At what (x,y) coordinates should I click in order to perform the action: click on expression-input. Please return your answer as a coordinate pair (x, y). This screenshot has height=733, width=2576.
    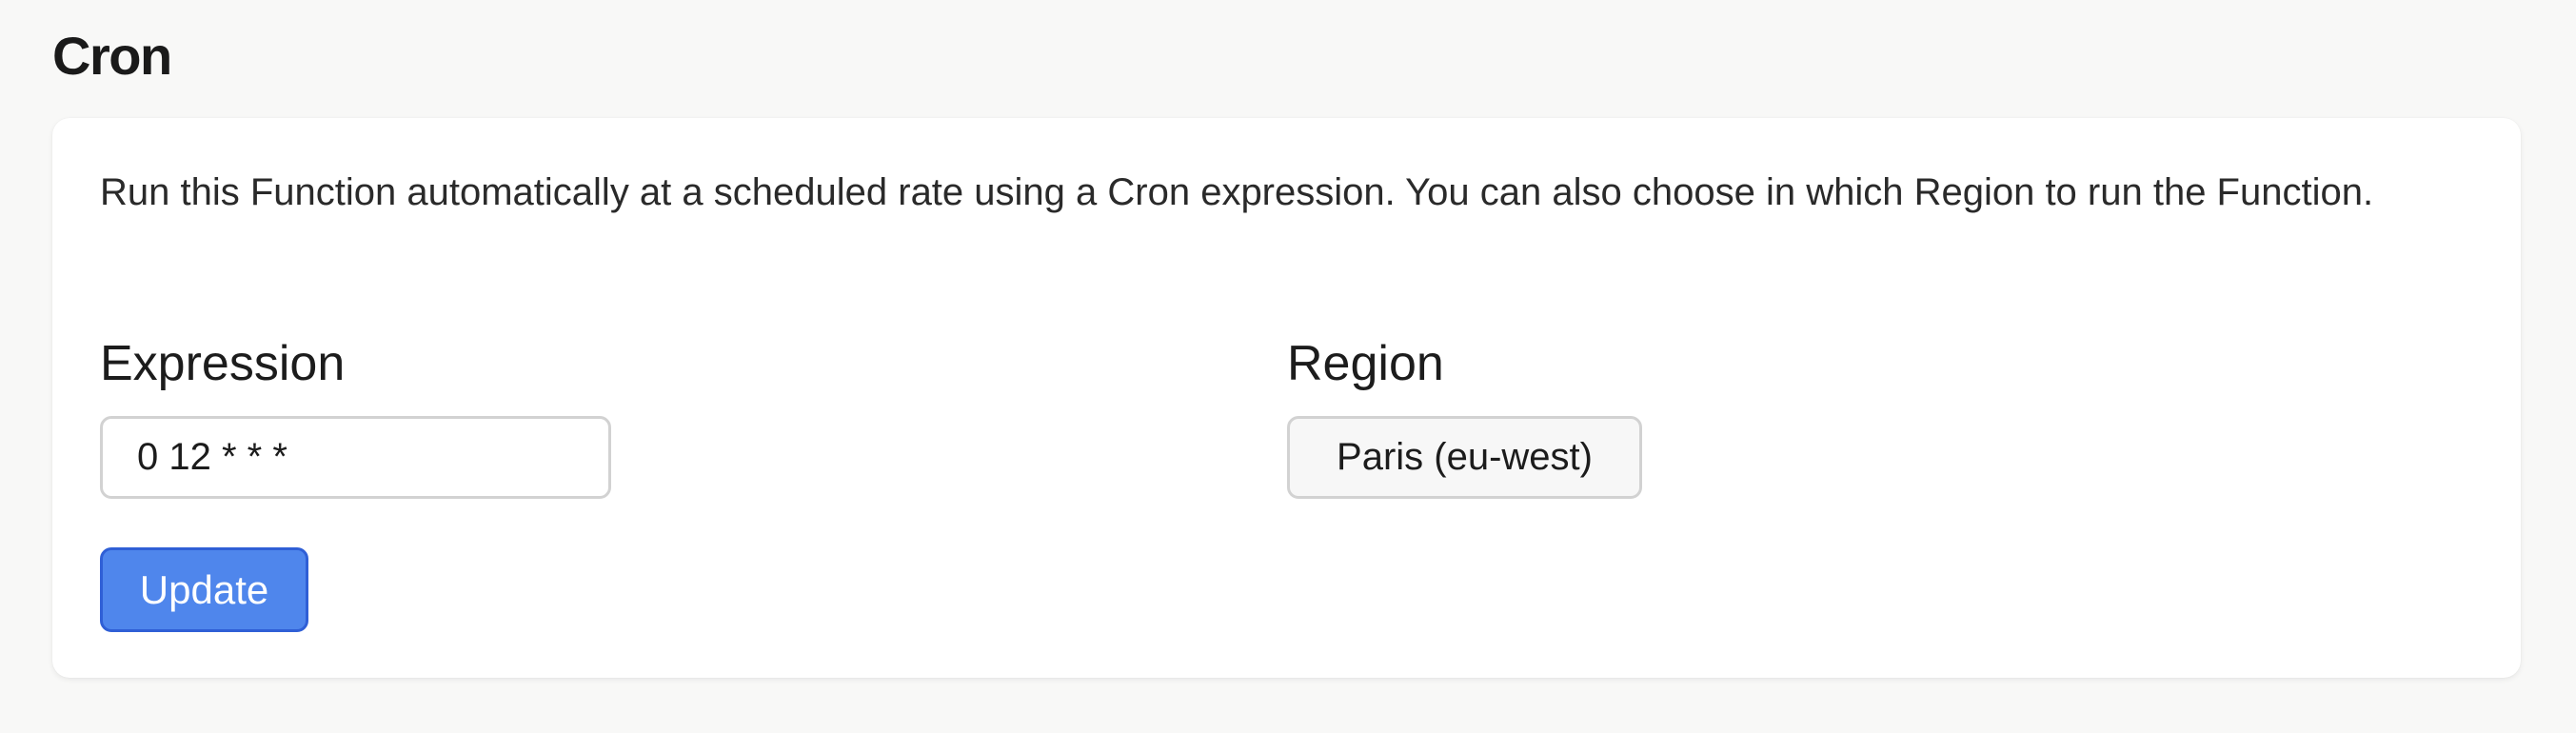
    Looking at the image, I should click on (355, 458).